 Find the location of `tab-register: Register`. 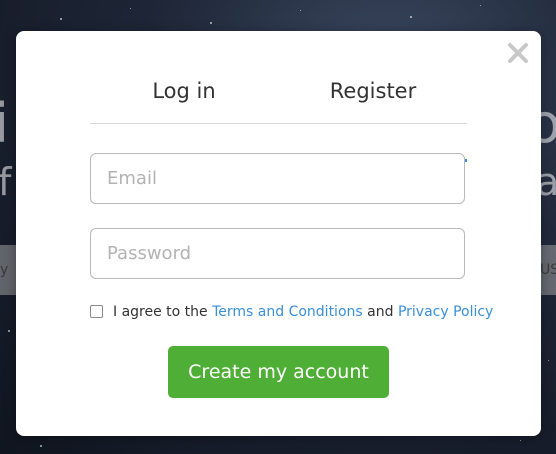

tab-register: Register is located at coordinates (373, 96).